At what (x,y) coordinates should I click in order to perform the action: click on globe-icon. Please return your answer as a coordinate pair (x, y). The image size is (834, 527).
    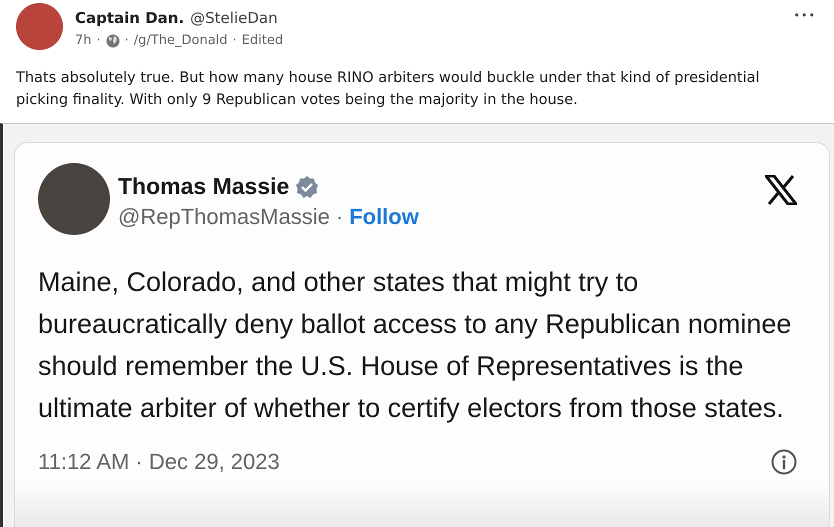
    Looking at the image, I should click on (113, 41).